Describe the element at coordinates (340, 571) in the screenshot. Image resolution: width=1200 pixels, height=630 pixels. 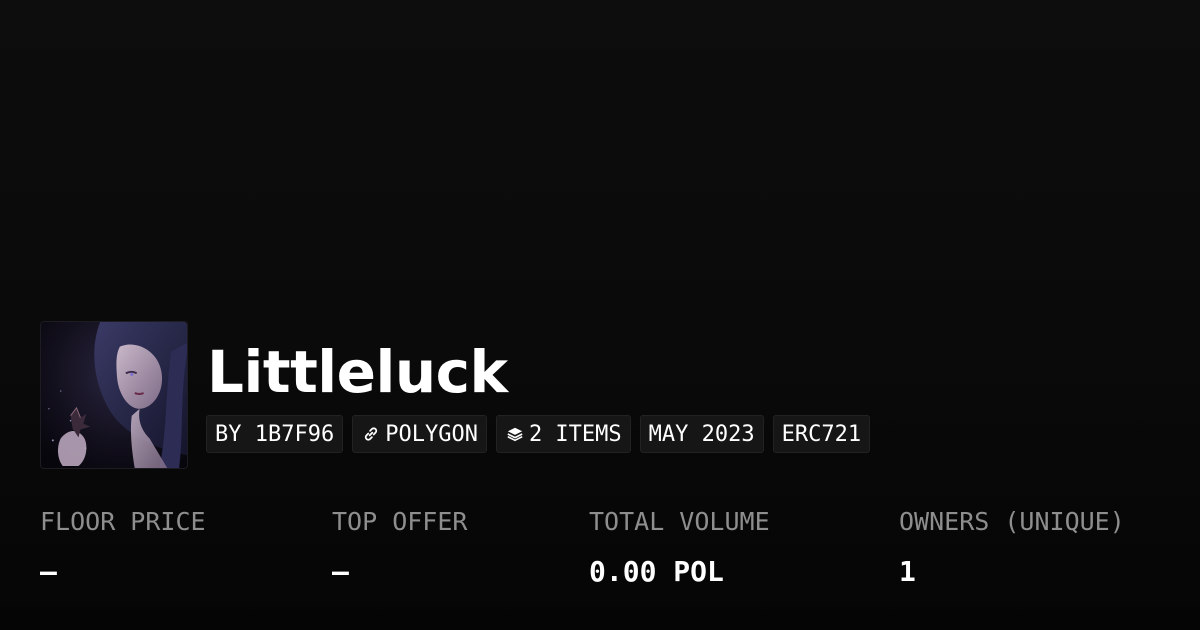
I see `top-offer-value: –` at that location.